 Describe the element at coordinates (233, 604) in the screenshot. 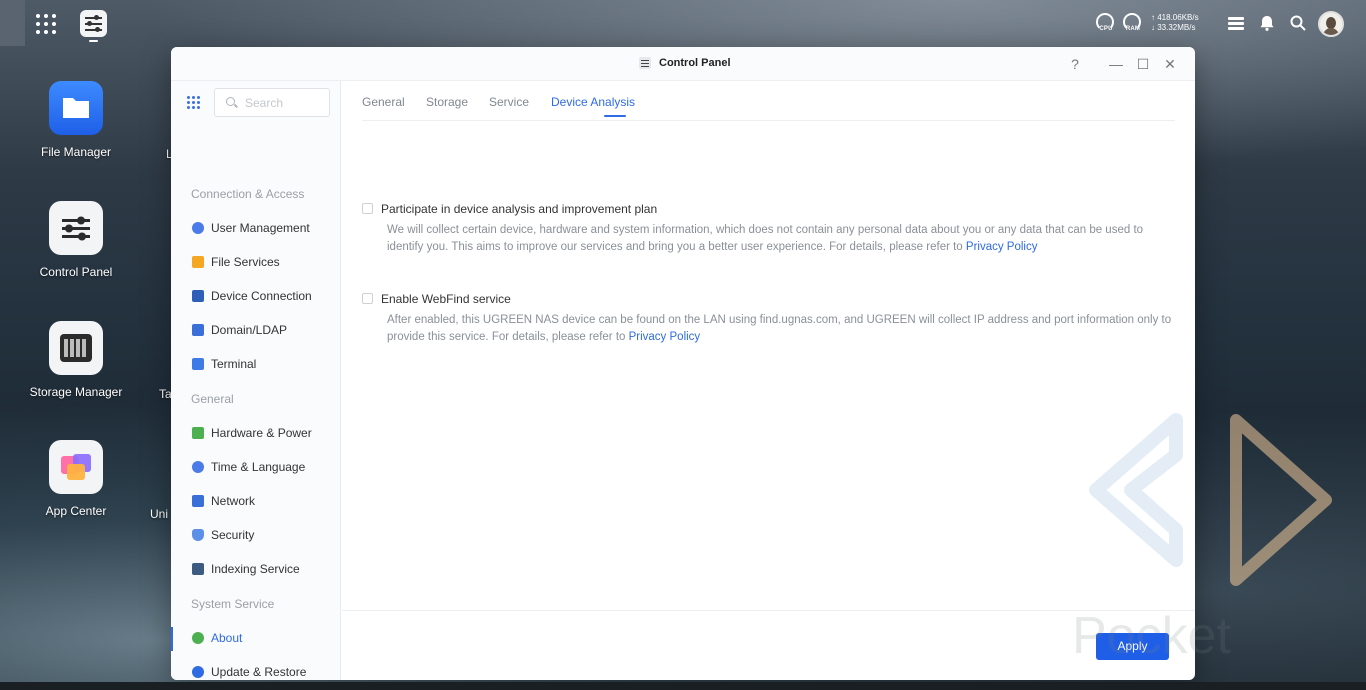

I see `section-system-service: System Service` at that location.